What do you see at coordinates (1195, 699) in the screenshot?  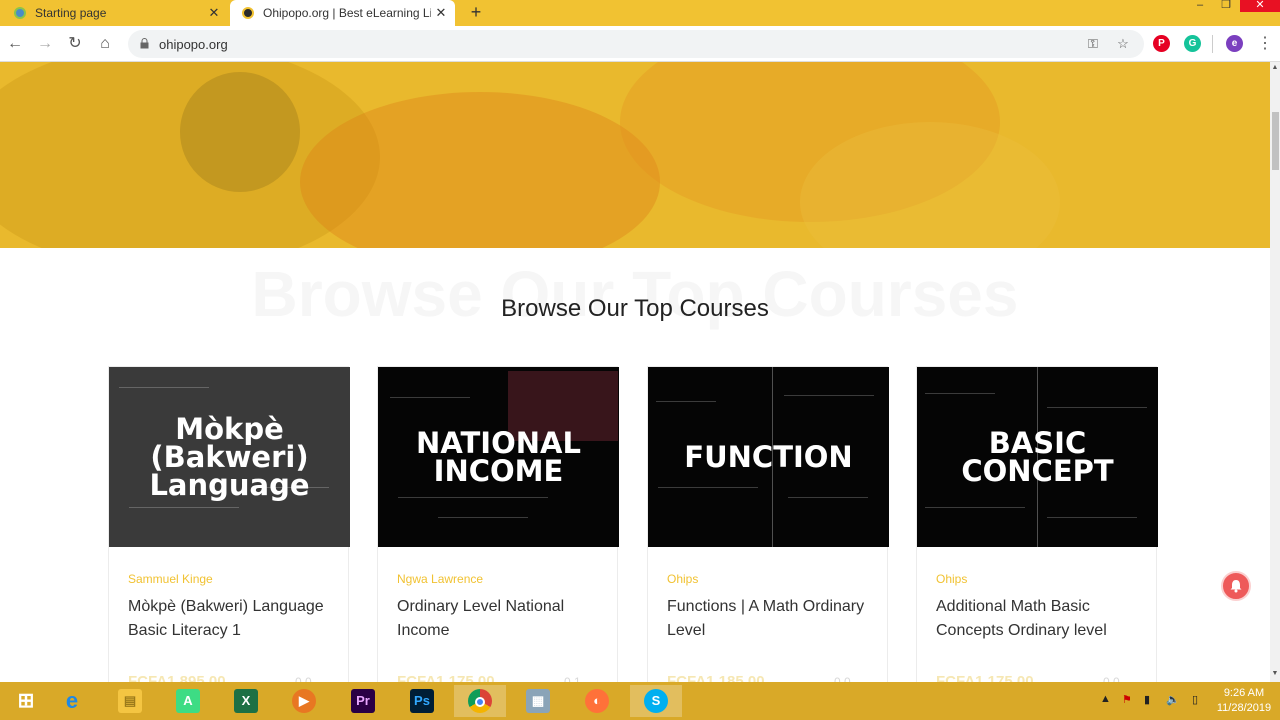 I see `battery-icon: ▯` at bounding box center [1195, 699].